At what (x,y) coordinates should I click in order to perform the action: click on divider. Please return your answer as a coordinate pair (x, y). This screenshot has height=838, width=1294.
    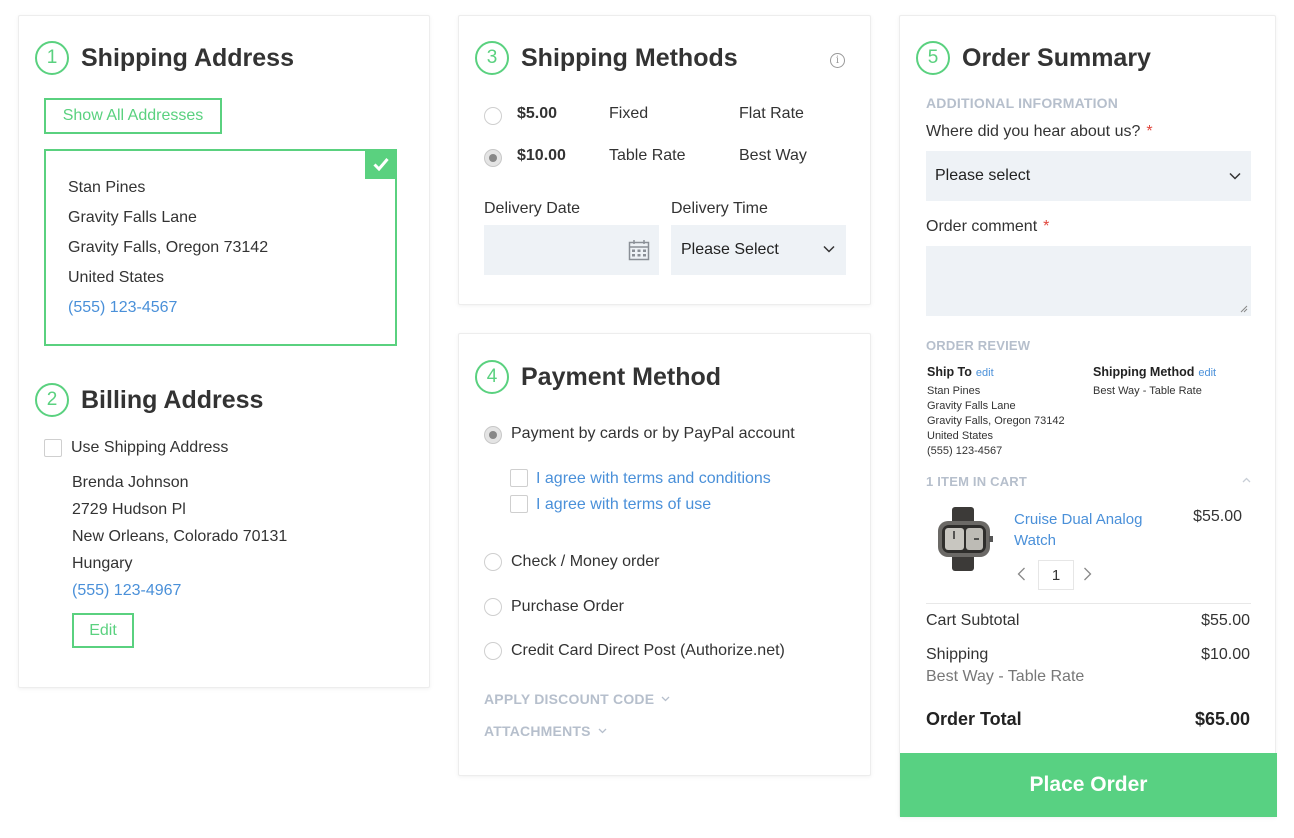
    Looking at the image, I should click on (1088, 603).